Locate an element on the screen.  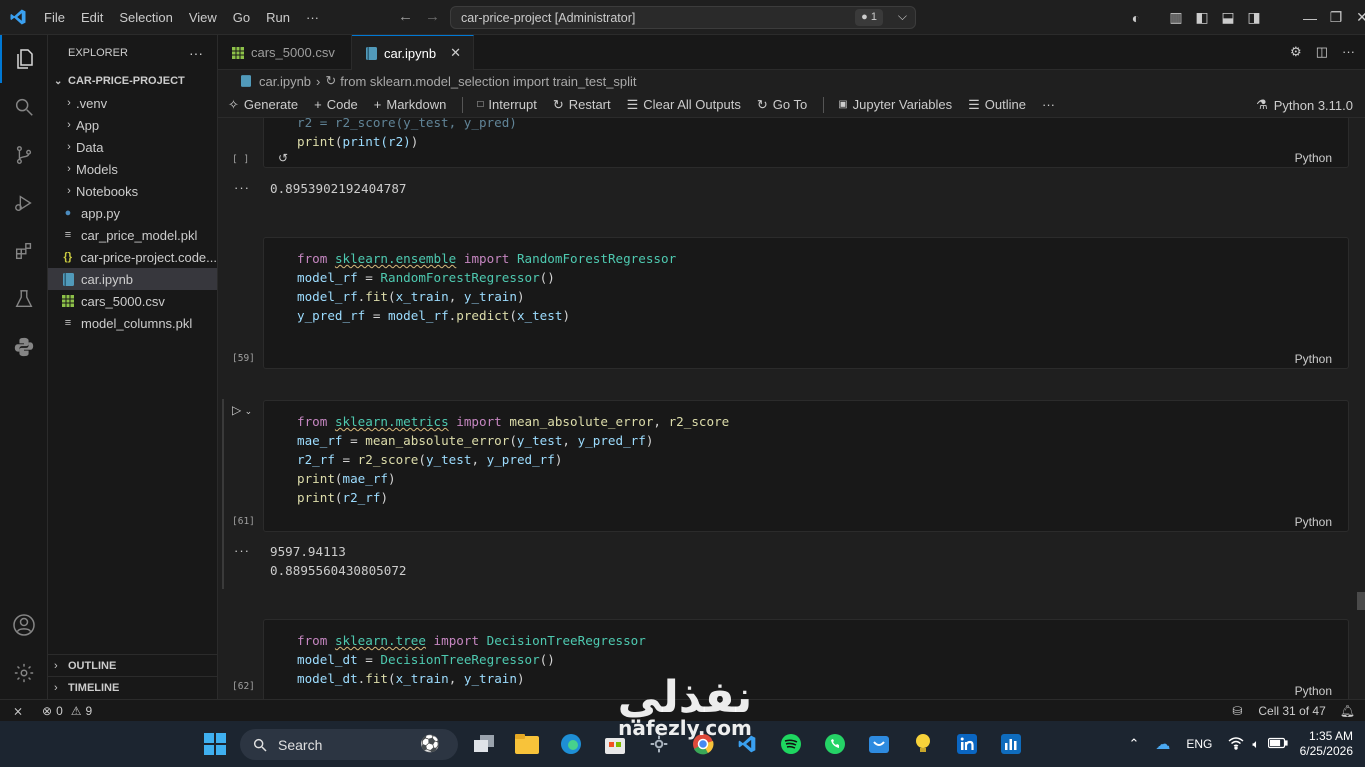
linkedin-icon is located at coordinates (967, 744).